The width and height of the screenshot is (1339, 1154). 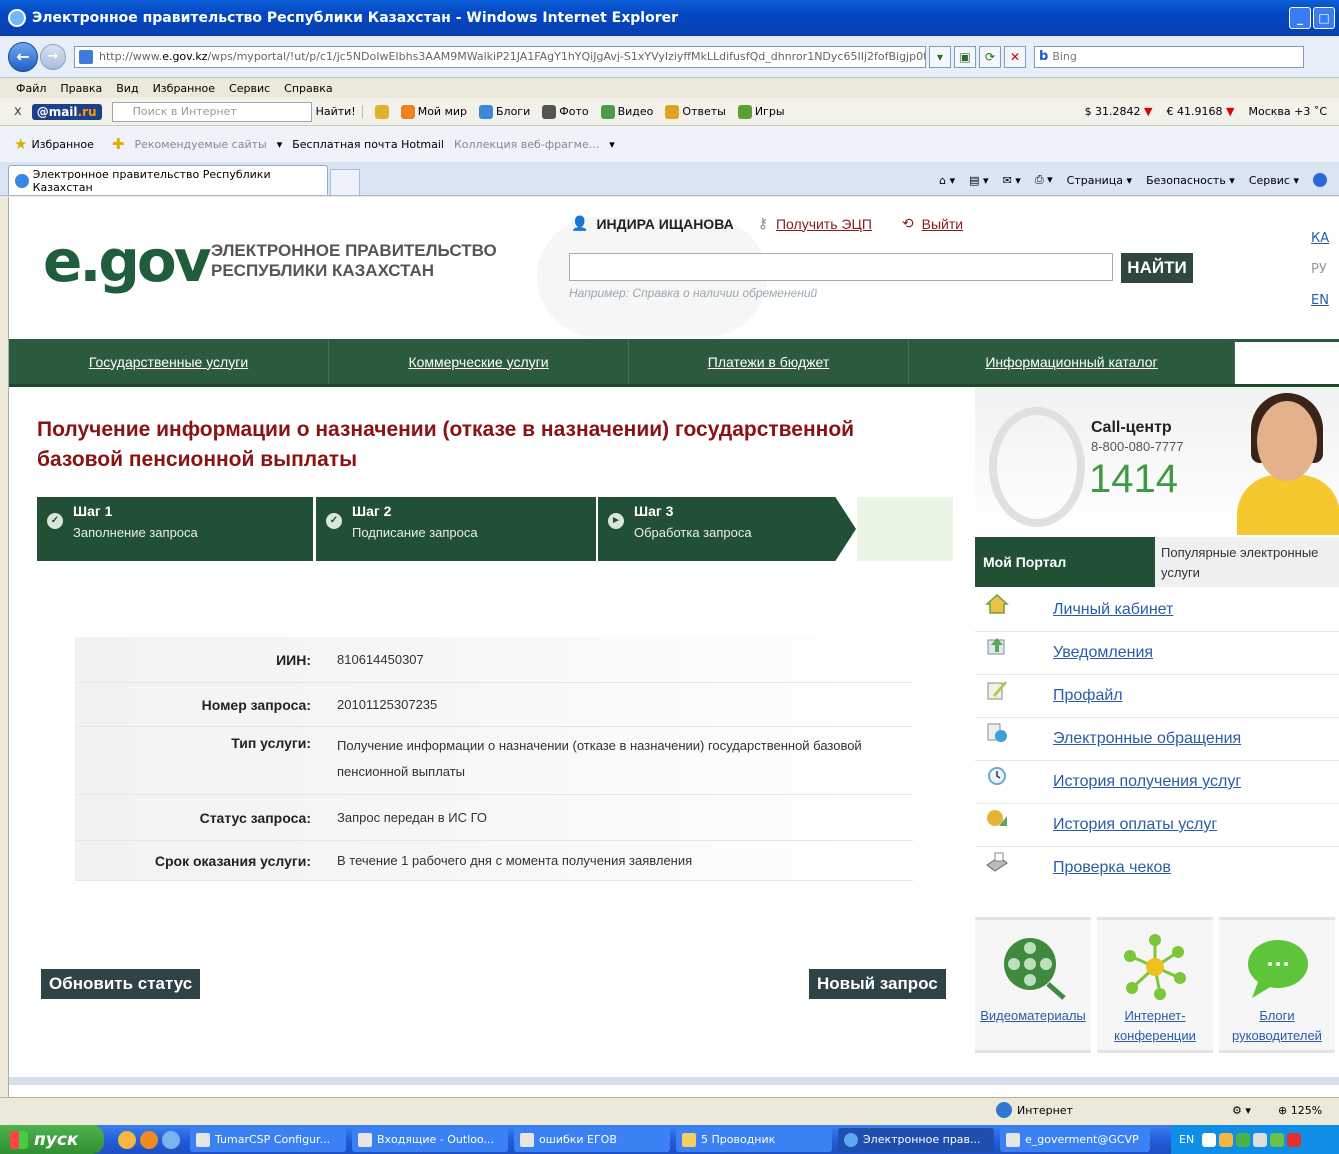 What do you see at coordinates (761, 111) in the screenshot?
I see `games-link: Игры` at bounding box center [761, 111].